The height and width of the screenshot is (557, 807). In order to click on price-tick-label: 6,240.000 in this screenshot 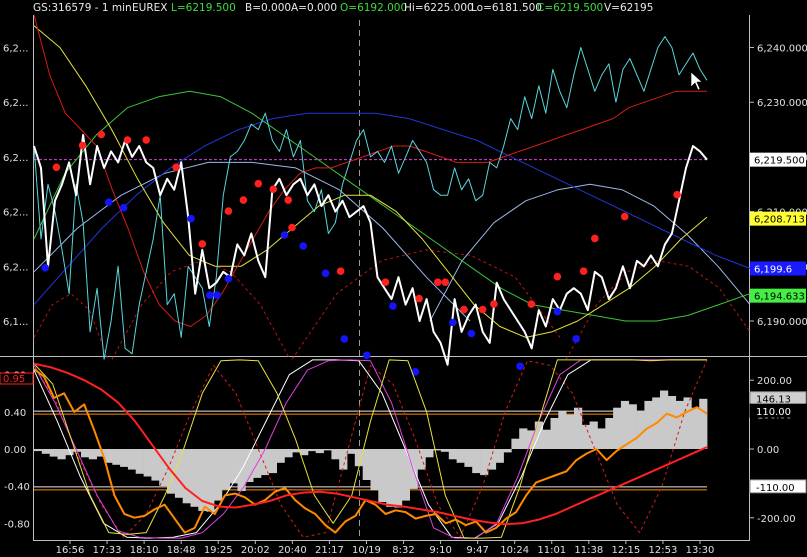, I will do `click(782, 49)`.